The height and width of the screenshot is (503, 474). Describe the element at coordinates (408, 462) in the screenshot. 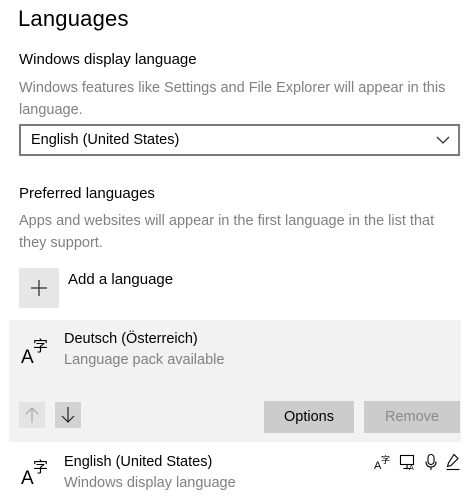

I see `display-language-icon: A` at that location.